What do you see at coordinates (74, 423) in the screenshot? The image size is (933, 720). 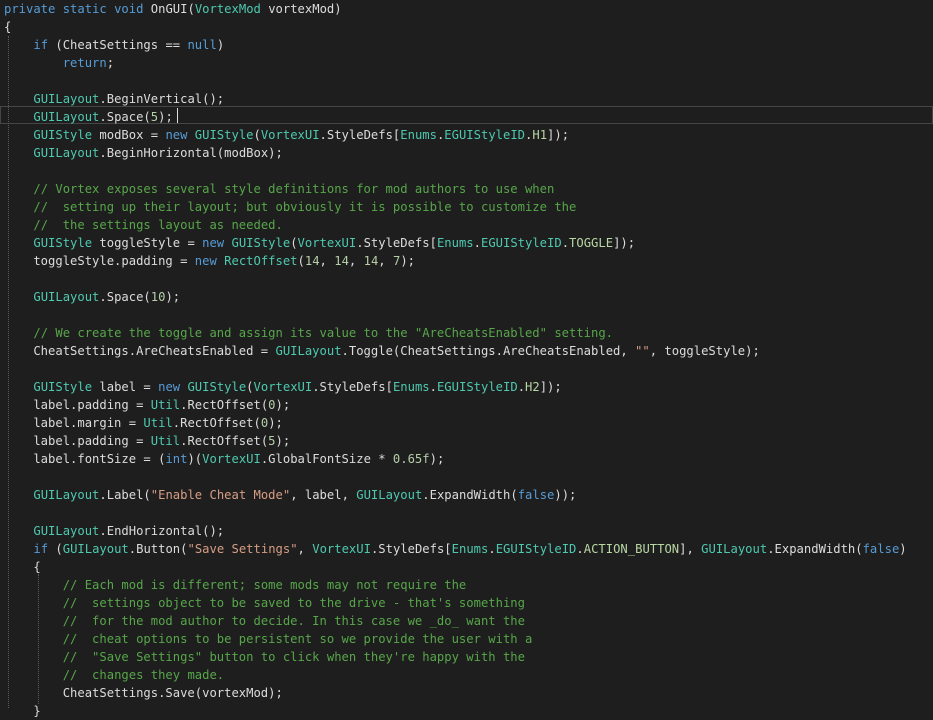 I see `code-token: label.margin =` at bounding box center [74, 423].